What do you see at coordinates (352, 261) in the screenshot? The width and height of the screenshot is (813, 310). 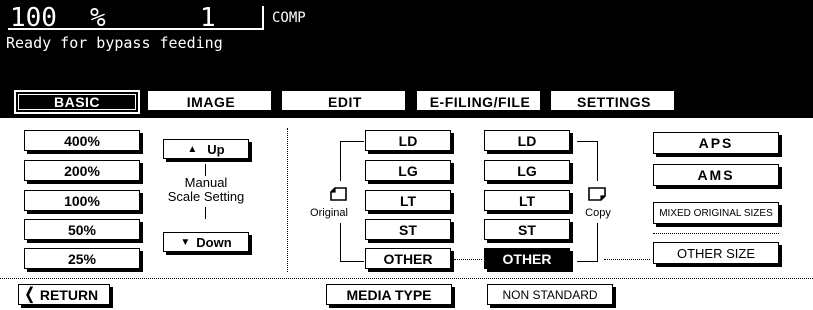 I see `original-bracket-bottom` at bounding box center [352, 261].